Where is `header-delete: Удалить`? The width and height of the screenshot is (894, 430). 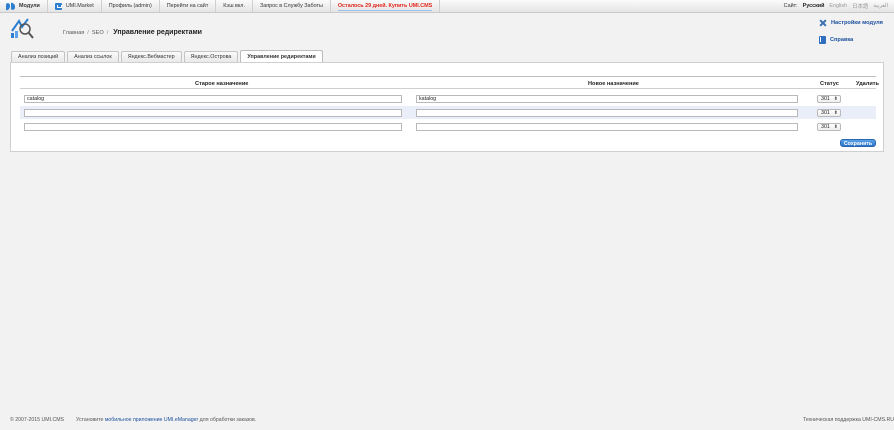
header-delete: Удалить is located at coordinates (867, 84).